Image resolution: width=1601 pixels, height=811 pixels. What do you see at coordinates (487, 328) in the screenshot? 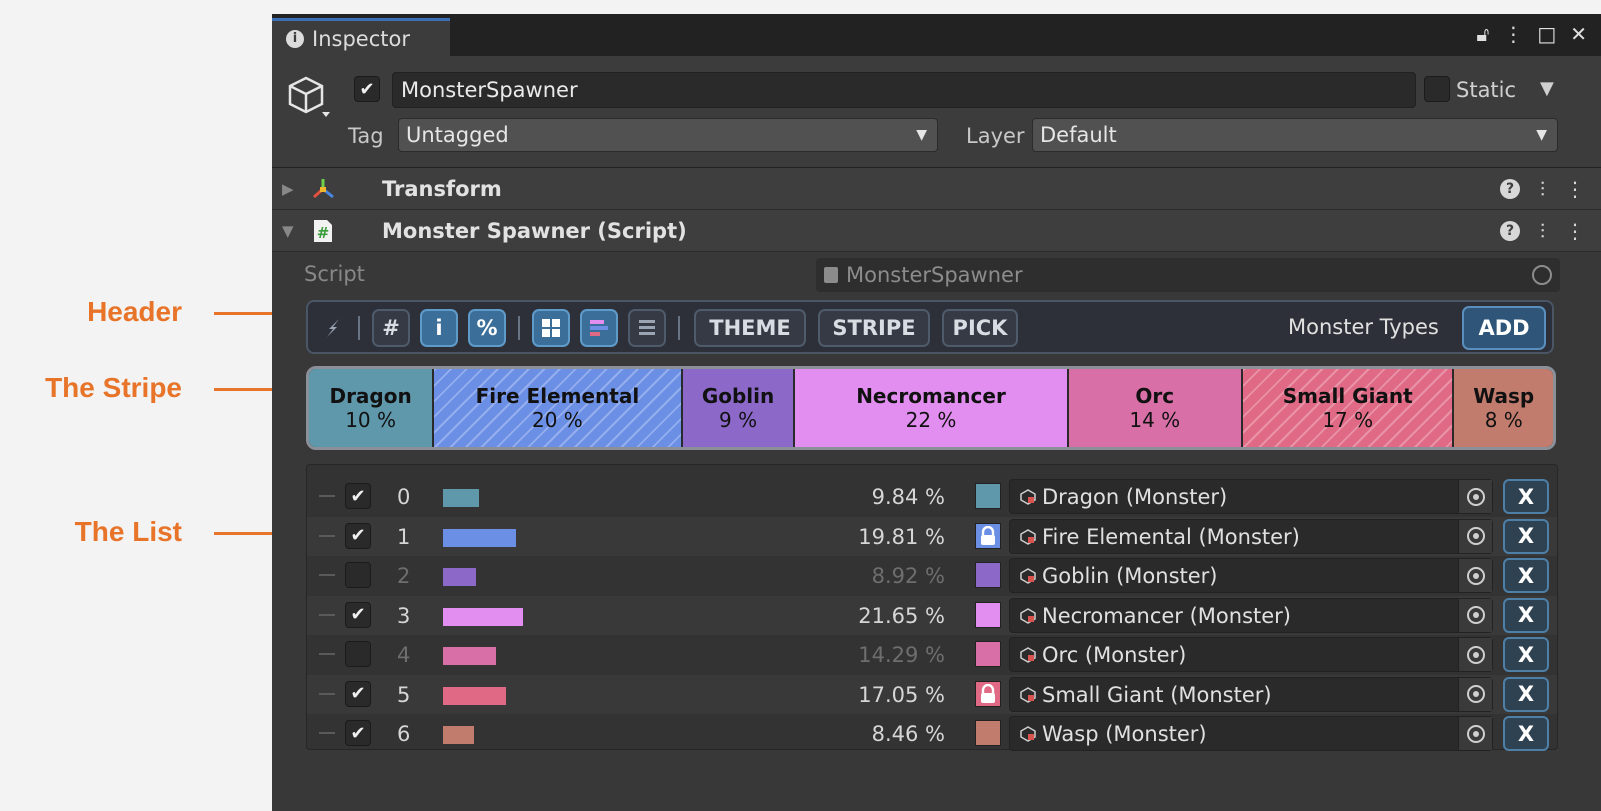
I see `percent-toggle-button: %` at bounding box center [487, 328].